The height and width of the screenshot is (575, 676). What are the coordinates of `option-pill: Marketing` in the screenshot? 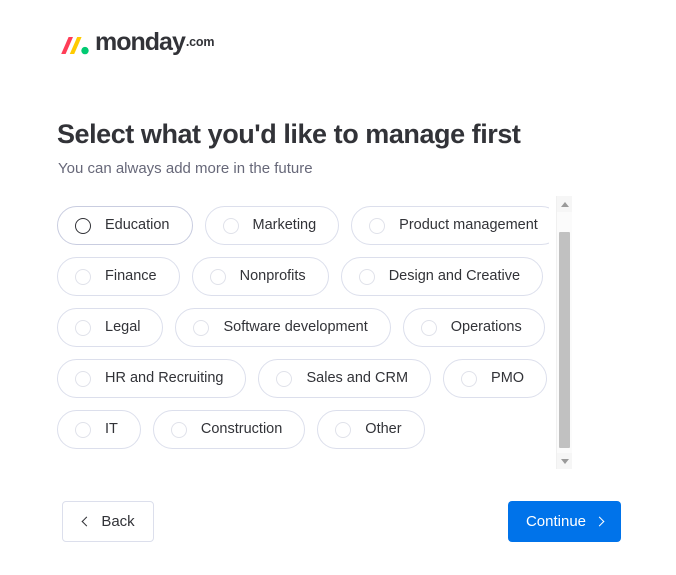 It's located at (272, 225).